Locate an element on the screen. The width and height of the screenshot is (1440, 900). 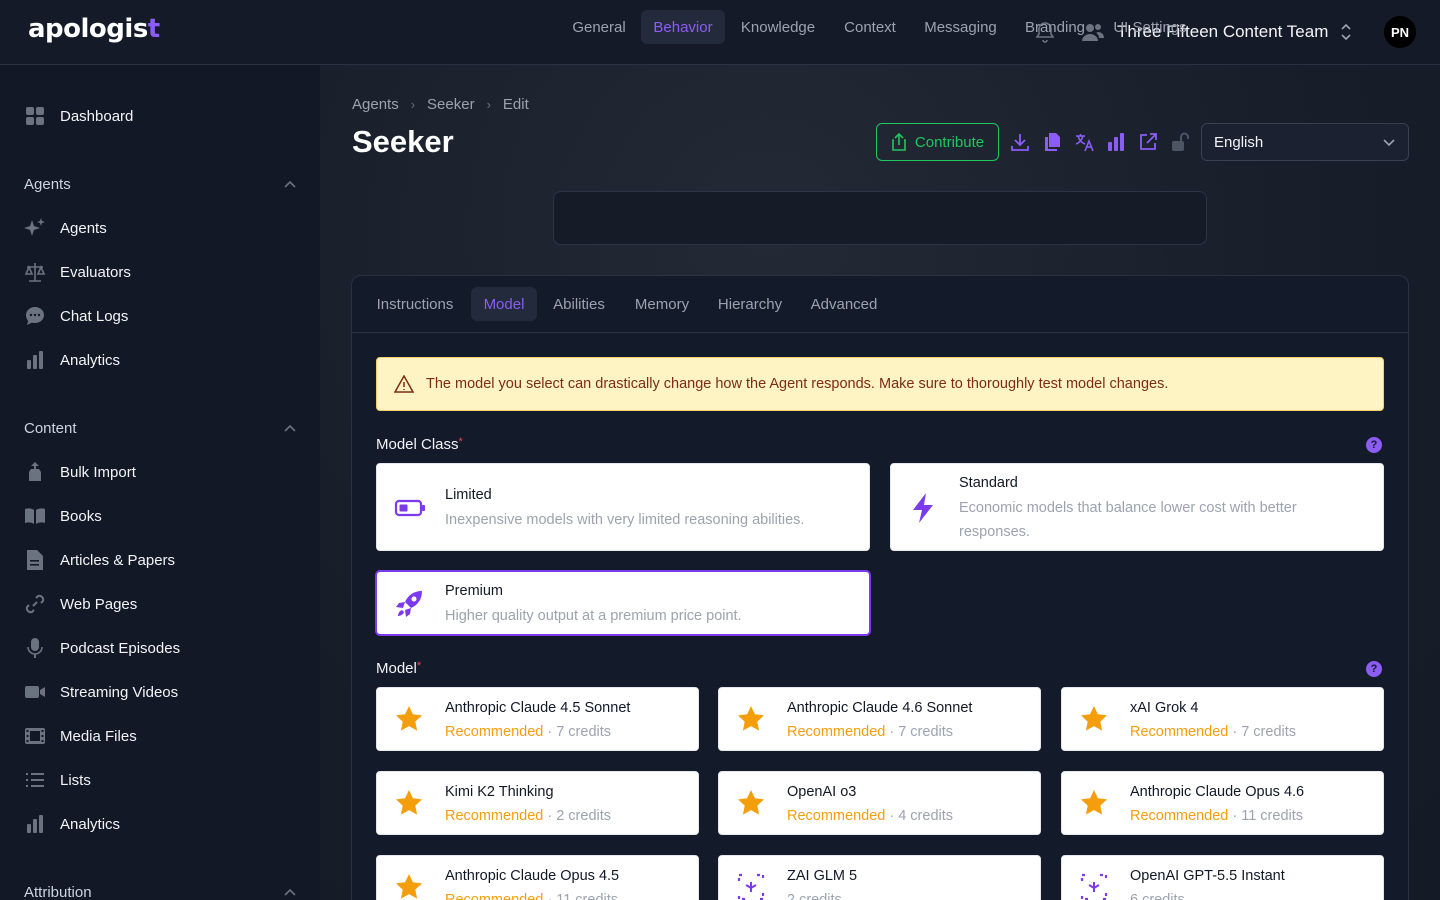
tab-branding: Branding is located at coordinates (1055, 27).